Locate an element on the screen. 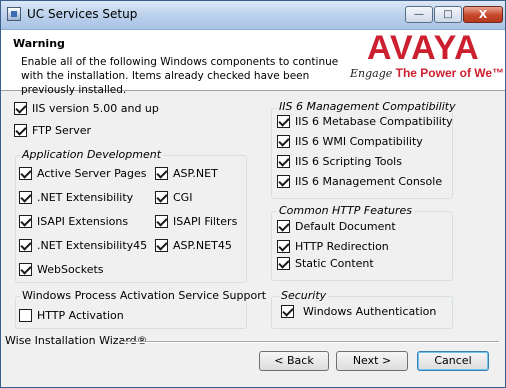 Image resolution: width=506 pixels, height=388 pixels. checkbox-cgi: CGI is located at coordinates (173, 197).